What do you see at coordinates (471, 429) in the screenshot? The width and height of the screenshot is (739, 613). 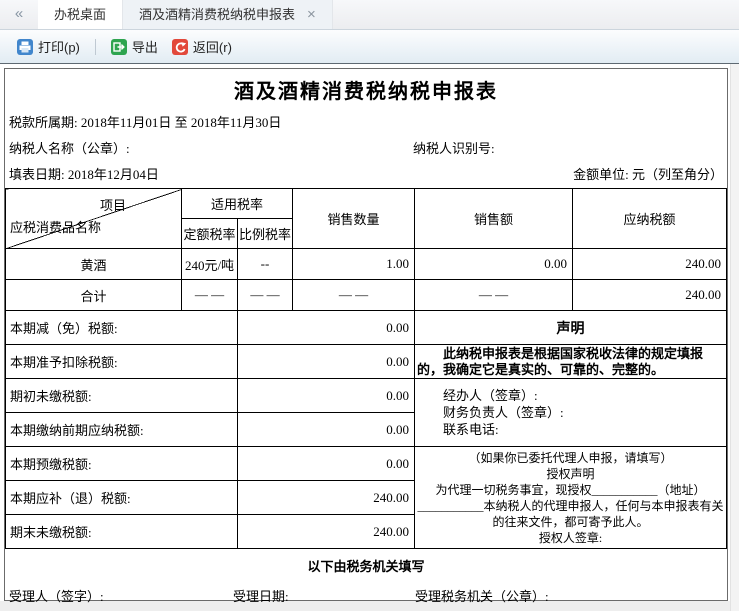 I see `contact-phone-label: 联系电话:` at bounding box center [471, 429].